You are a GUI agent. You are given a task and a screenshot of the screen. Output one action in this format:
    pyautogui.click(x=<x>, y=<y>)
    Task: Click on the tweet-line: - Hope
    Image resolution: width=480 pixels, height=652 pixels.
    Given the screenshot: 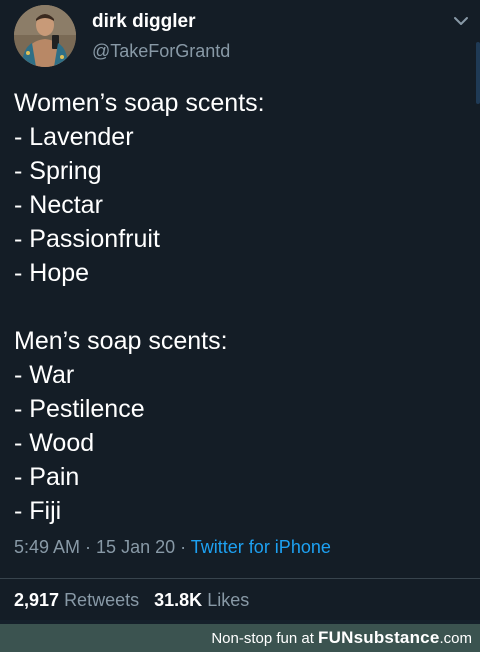 What is the action you would take?
    pyautogui.click(x=52, y=273)
    